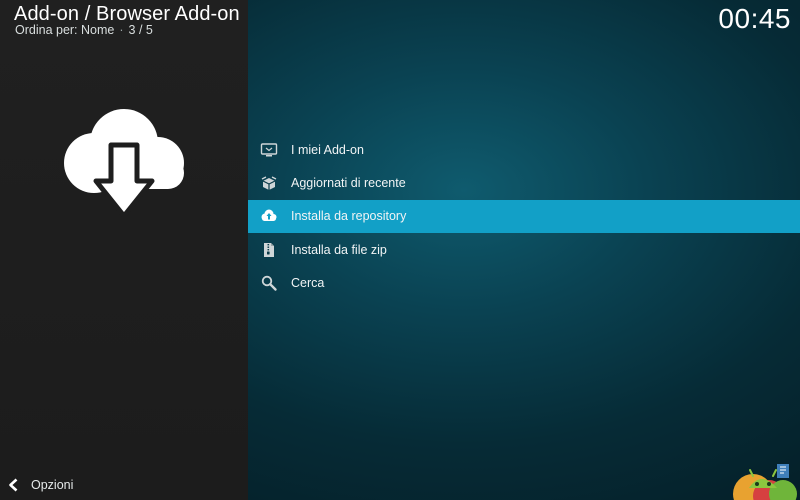 This screenshot has width=800, height=500. Describe the element at coordinates (339, 249) in the screenshot. I see `menu-item-label: Installa da file zip` at that location.